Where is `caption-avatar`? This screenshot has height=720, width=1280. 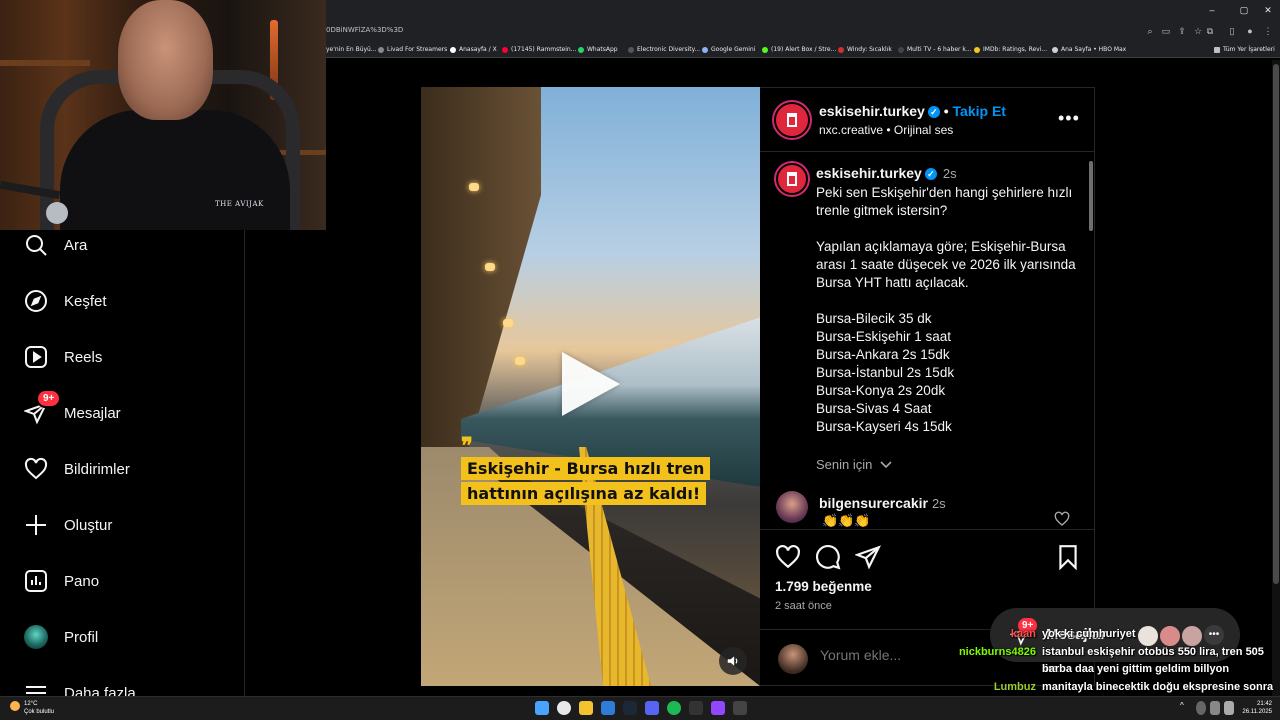
caption-avatar is located at coordinates (792, 179).